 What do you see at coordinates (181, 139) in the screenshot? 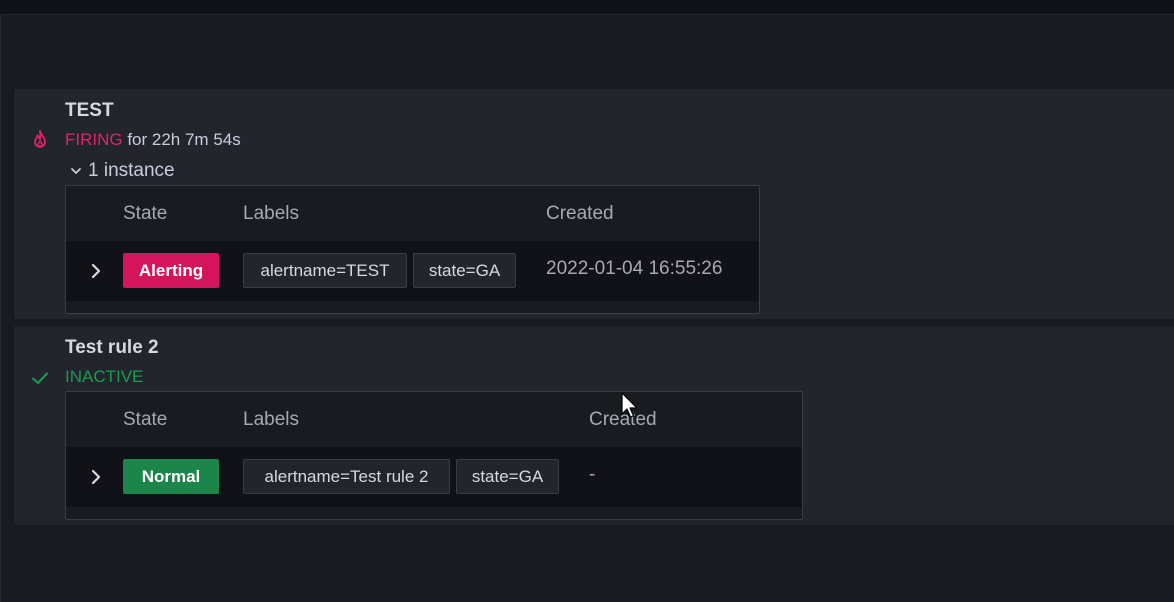
I see `status-duration: for 22h 7m 54s` at bounding box center [181, 139].